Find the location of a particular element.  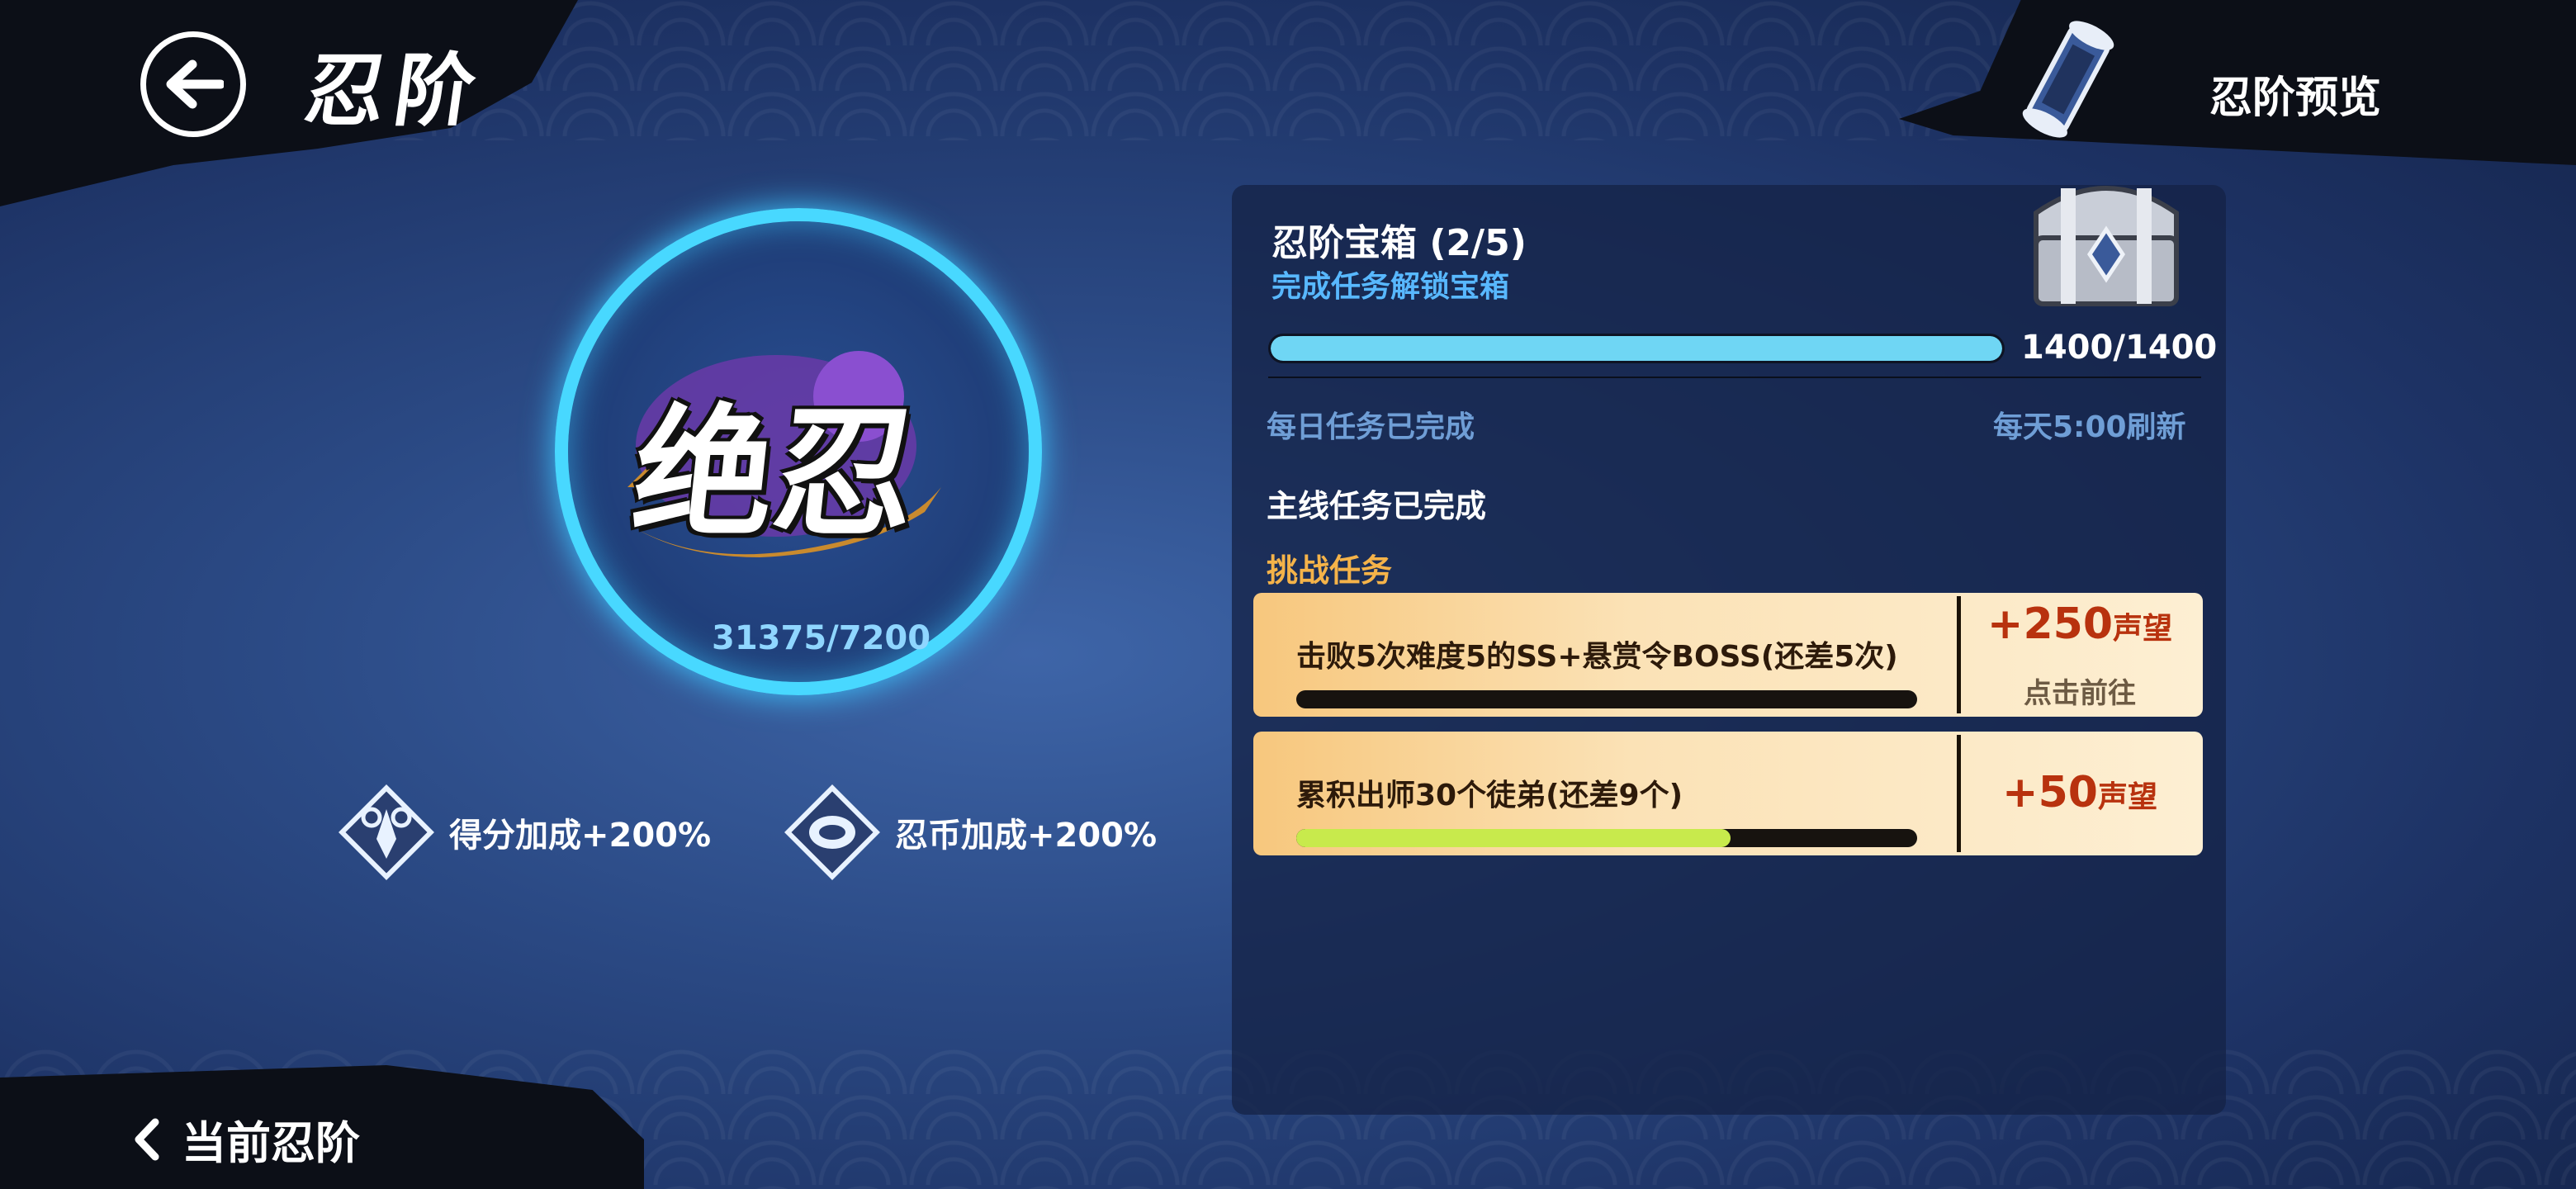

back-button is located at coordinates (193, 84).